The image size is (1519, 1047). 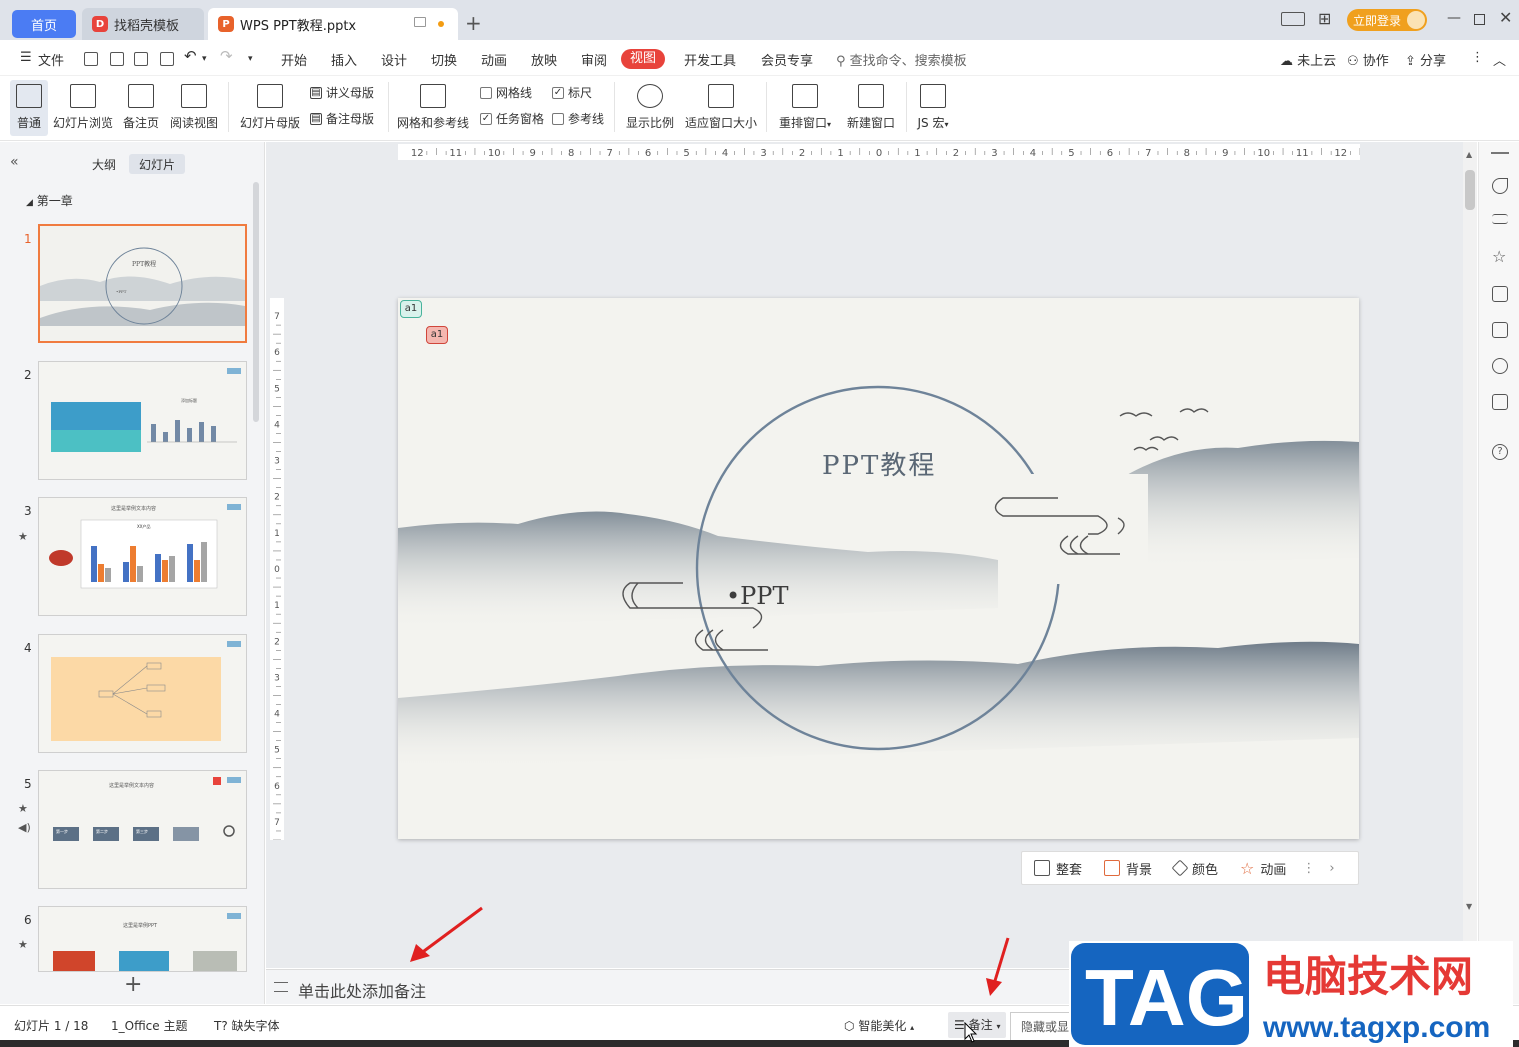 I want to click on command-search: ⚲ 查找命令、搜索模板, so click(x=901, y=59).